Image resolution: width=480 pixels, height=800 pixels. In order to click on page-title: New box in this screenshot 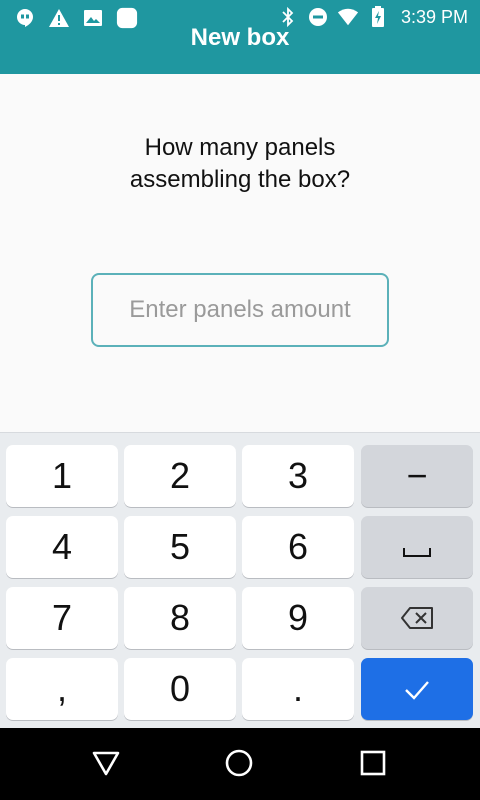, I will do `click(240, 37)`.